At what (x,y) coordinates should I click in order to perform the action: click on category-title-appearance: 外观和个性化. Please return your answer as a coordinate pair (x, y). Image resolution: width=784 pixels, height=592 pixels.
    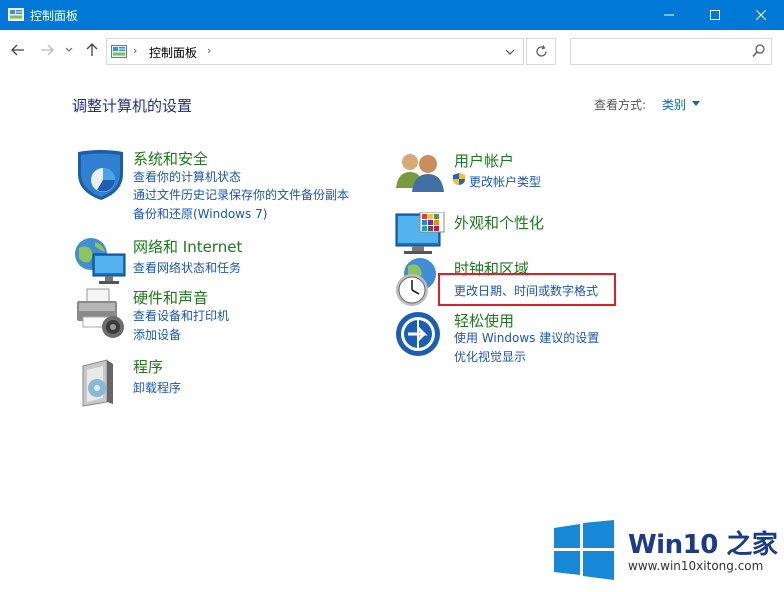
    Looking at the image, I should click on (499, 222).